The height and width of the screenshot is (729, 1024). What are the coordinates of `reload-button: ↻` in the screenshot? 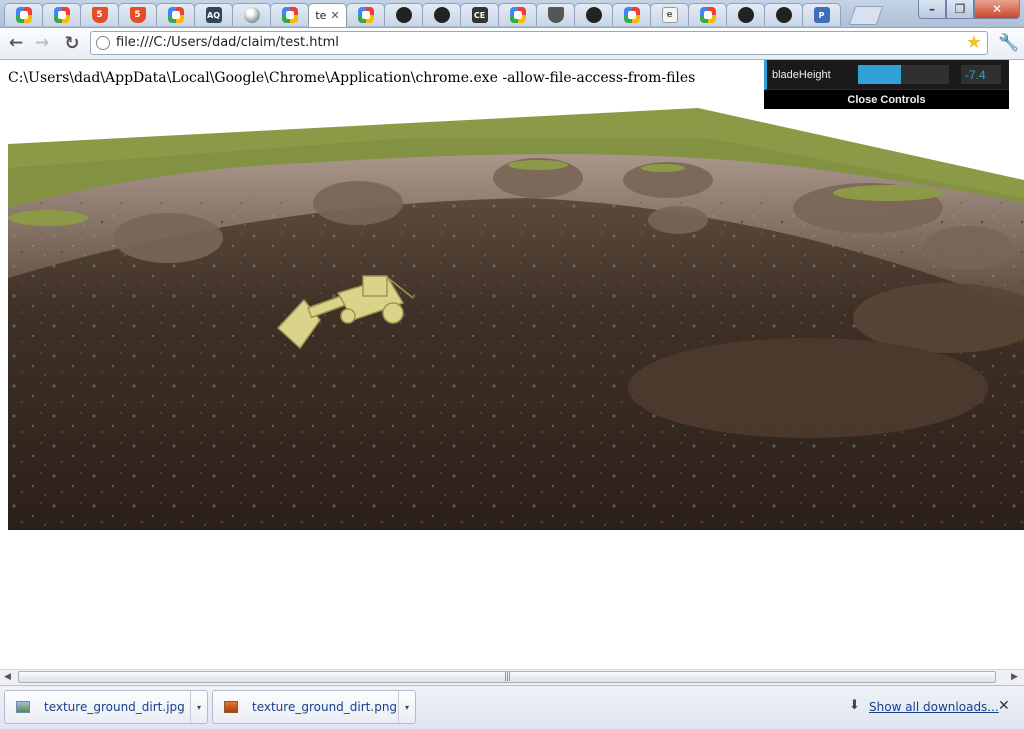 It's located at (72, 43).